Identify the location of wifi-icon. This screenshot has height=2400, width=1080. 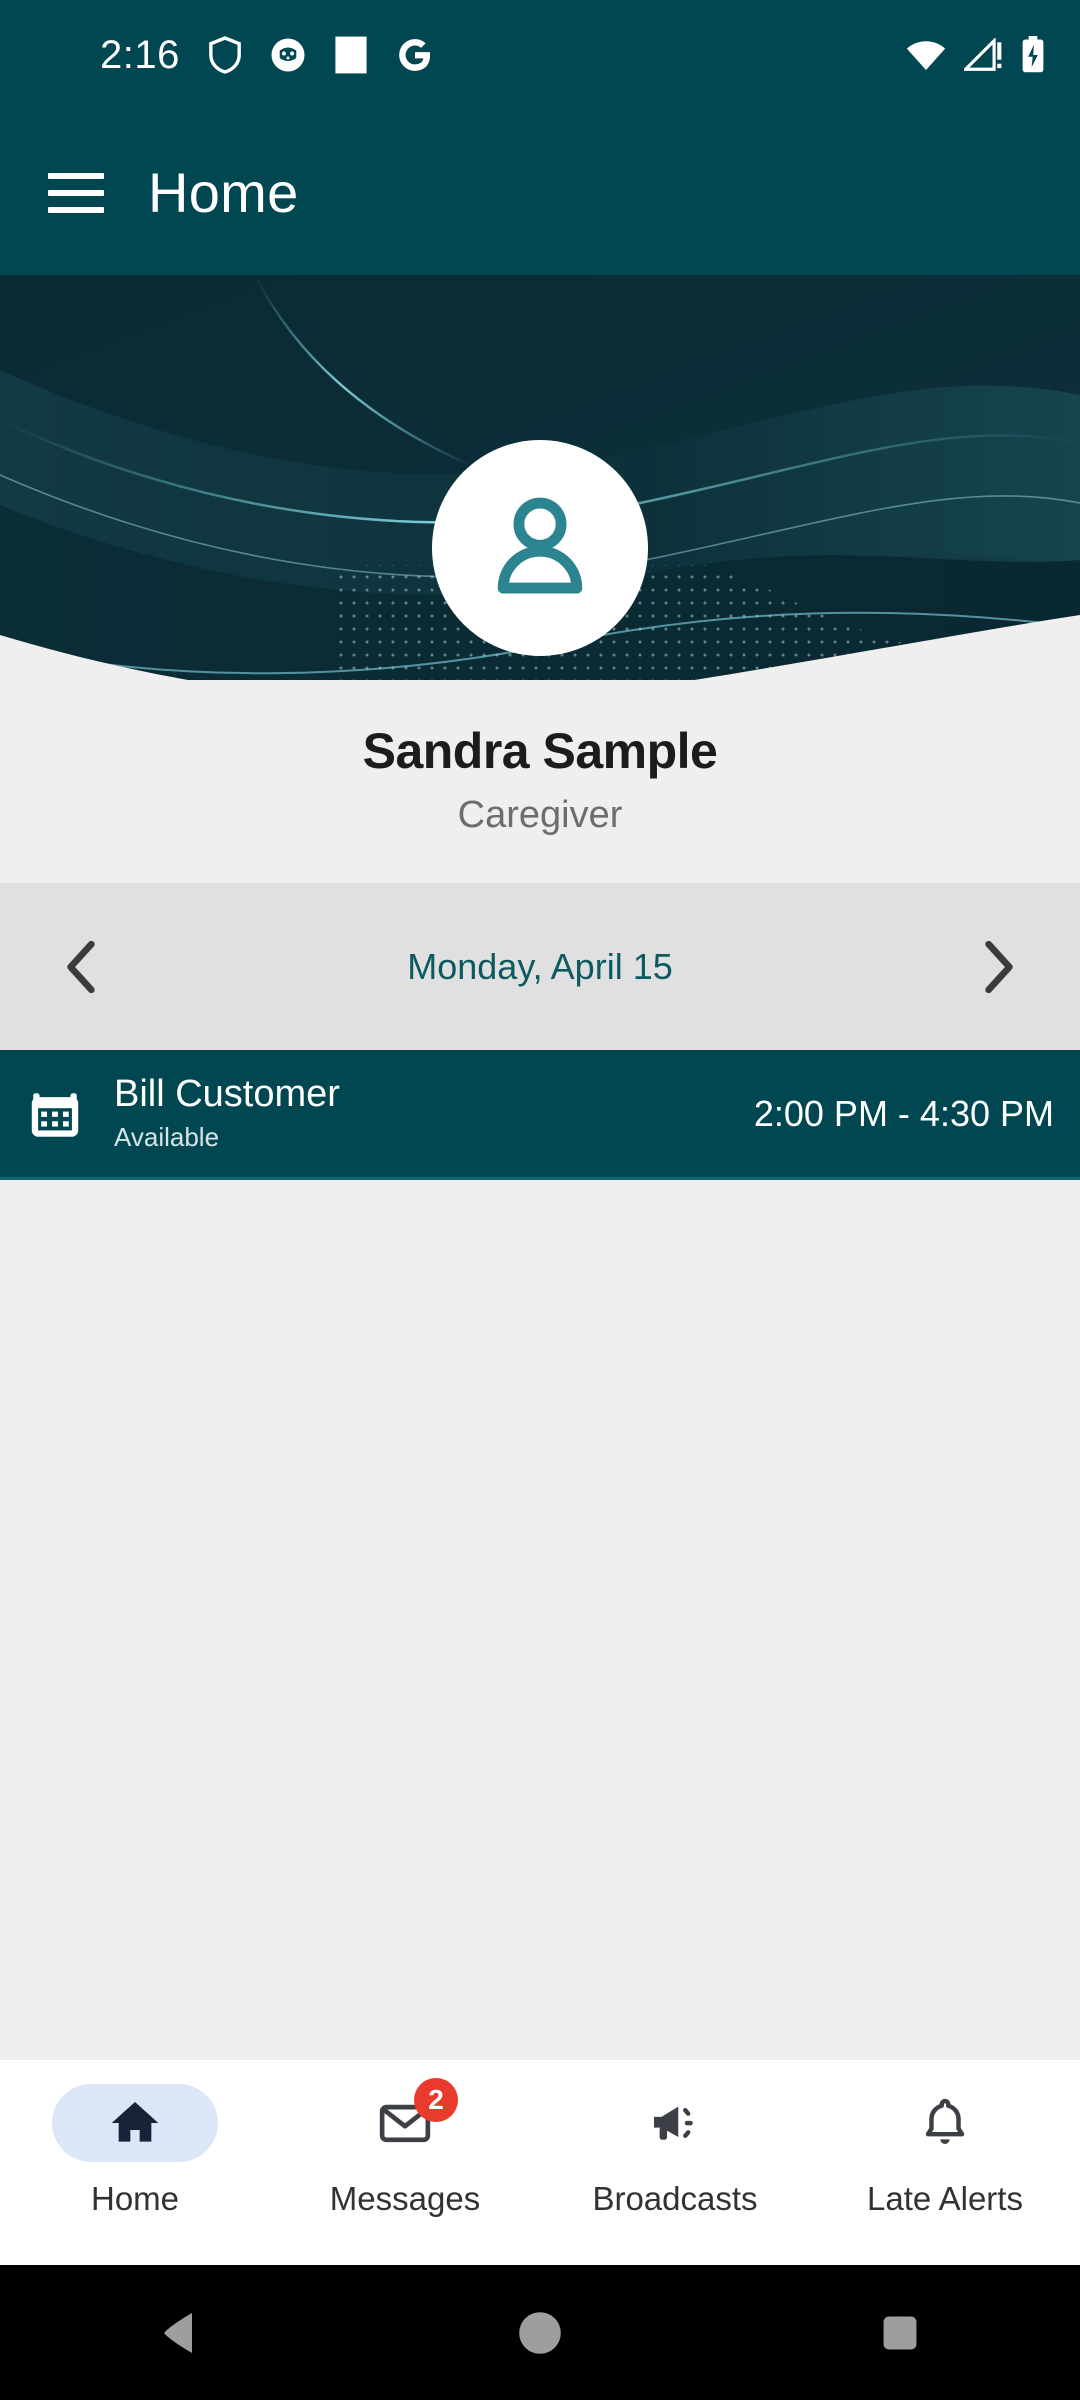
(926, 55).